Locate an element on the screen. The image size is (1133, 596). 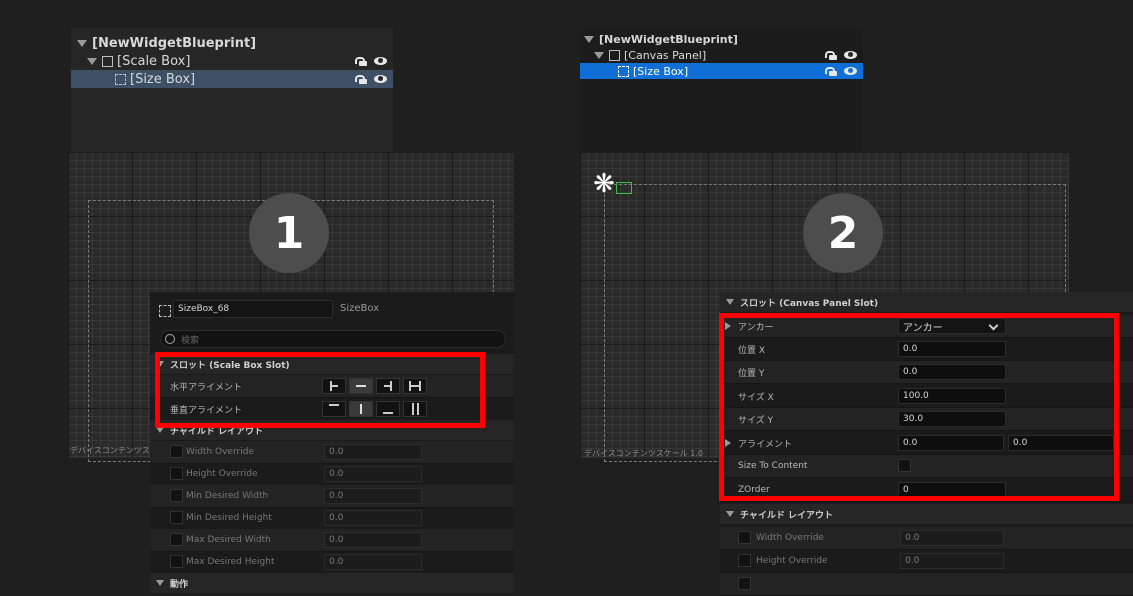
section-title: チャイルド レイアウト is located at coordinates (787, 515).